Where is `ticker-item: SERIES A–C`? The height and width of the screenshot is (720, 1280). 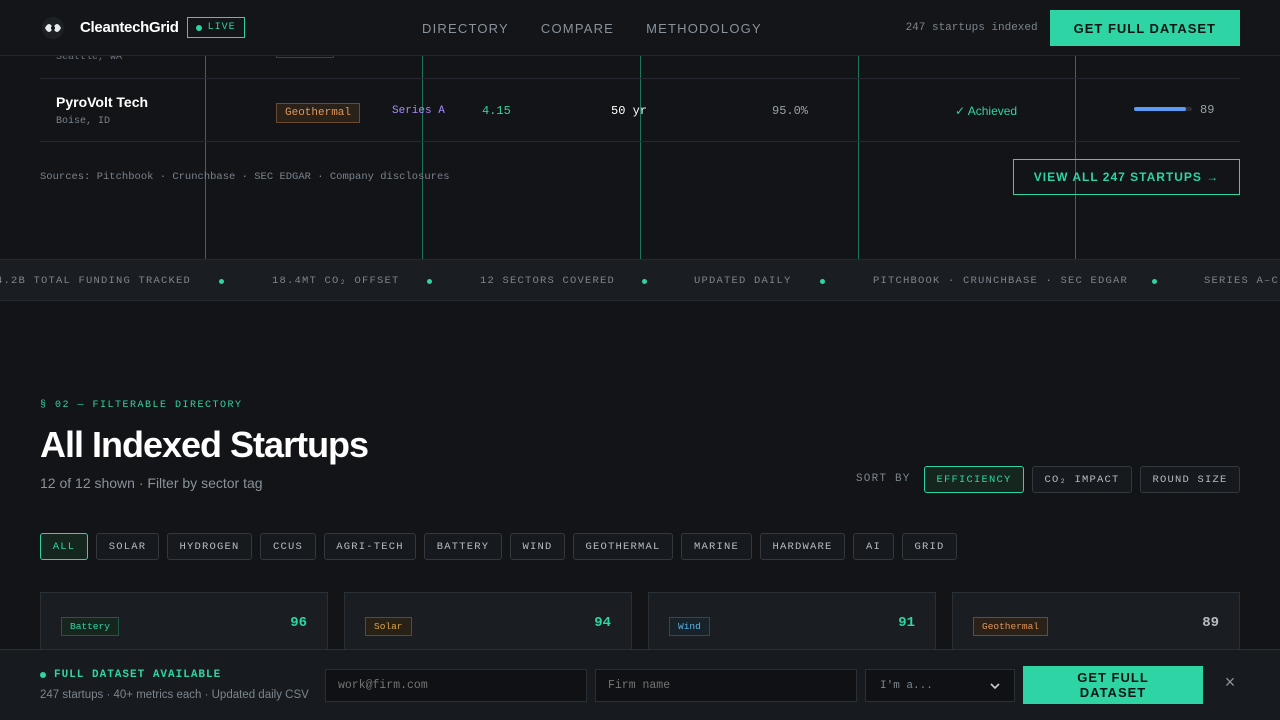
ticker-item: SERIES A–C is located at coordinates (1242, 281).